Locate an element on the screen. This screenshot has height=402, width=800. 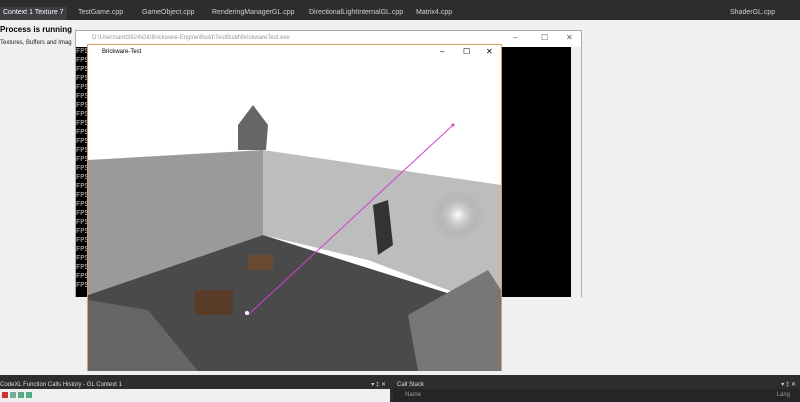
save-icon is located at coordinates (13, 395).